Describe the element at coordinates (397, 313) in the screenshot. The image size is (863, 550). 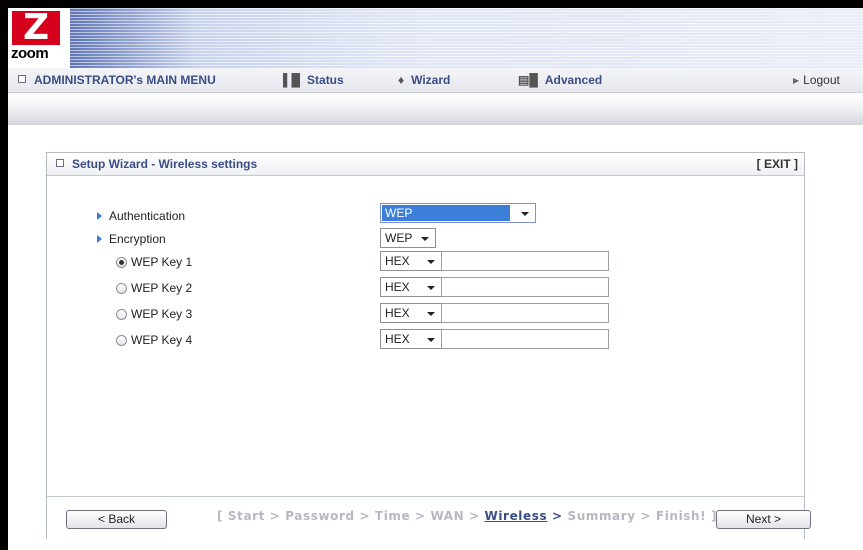
I see `wep-key-3-format: HEX` at that location.